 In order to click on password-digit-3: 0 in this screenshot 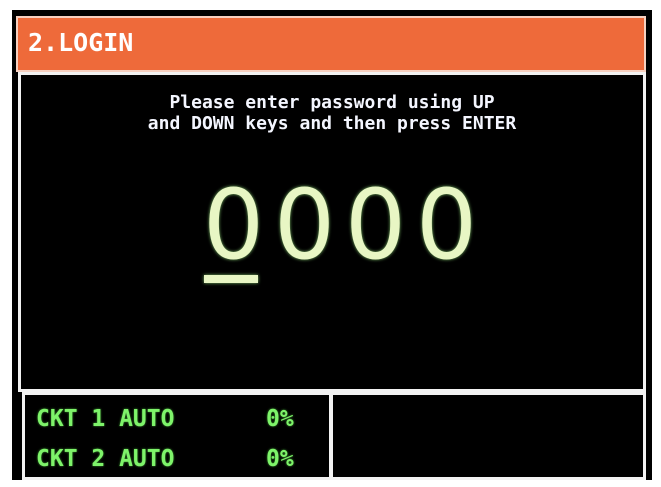, I will do `click(375, 230)`.